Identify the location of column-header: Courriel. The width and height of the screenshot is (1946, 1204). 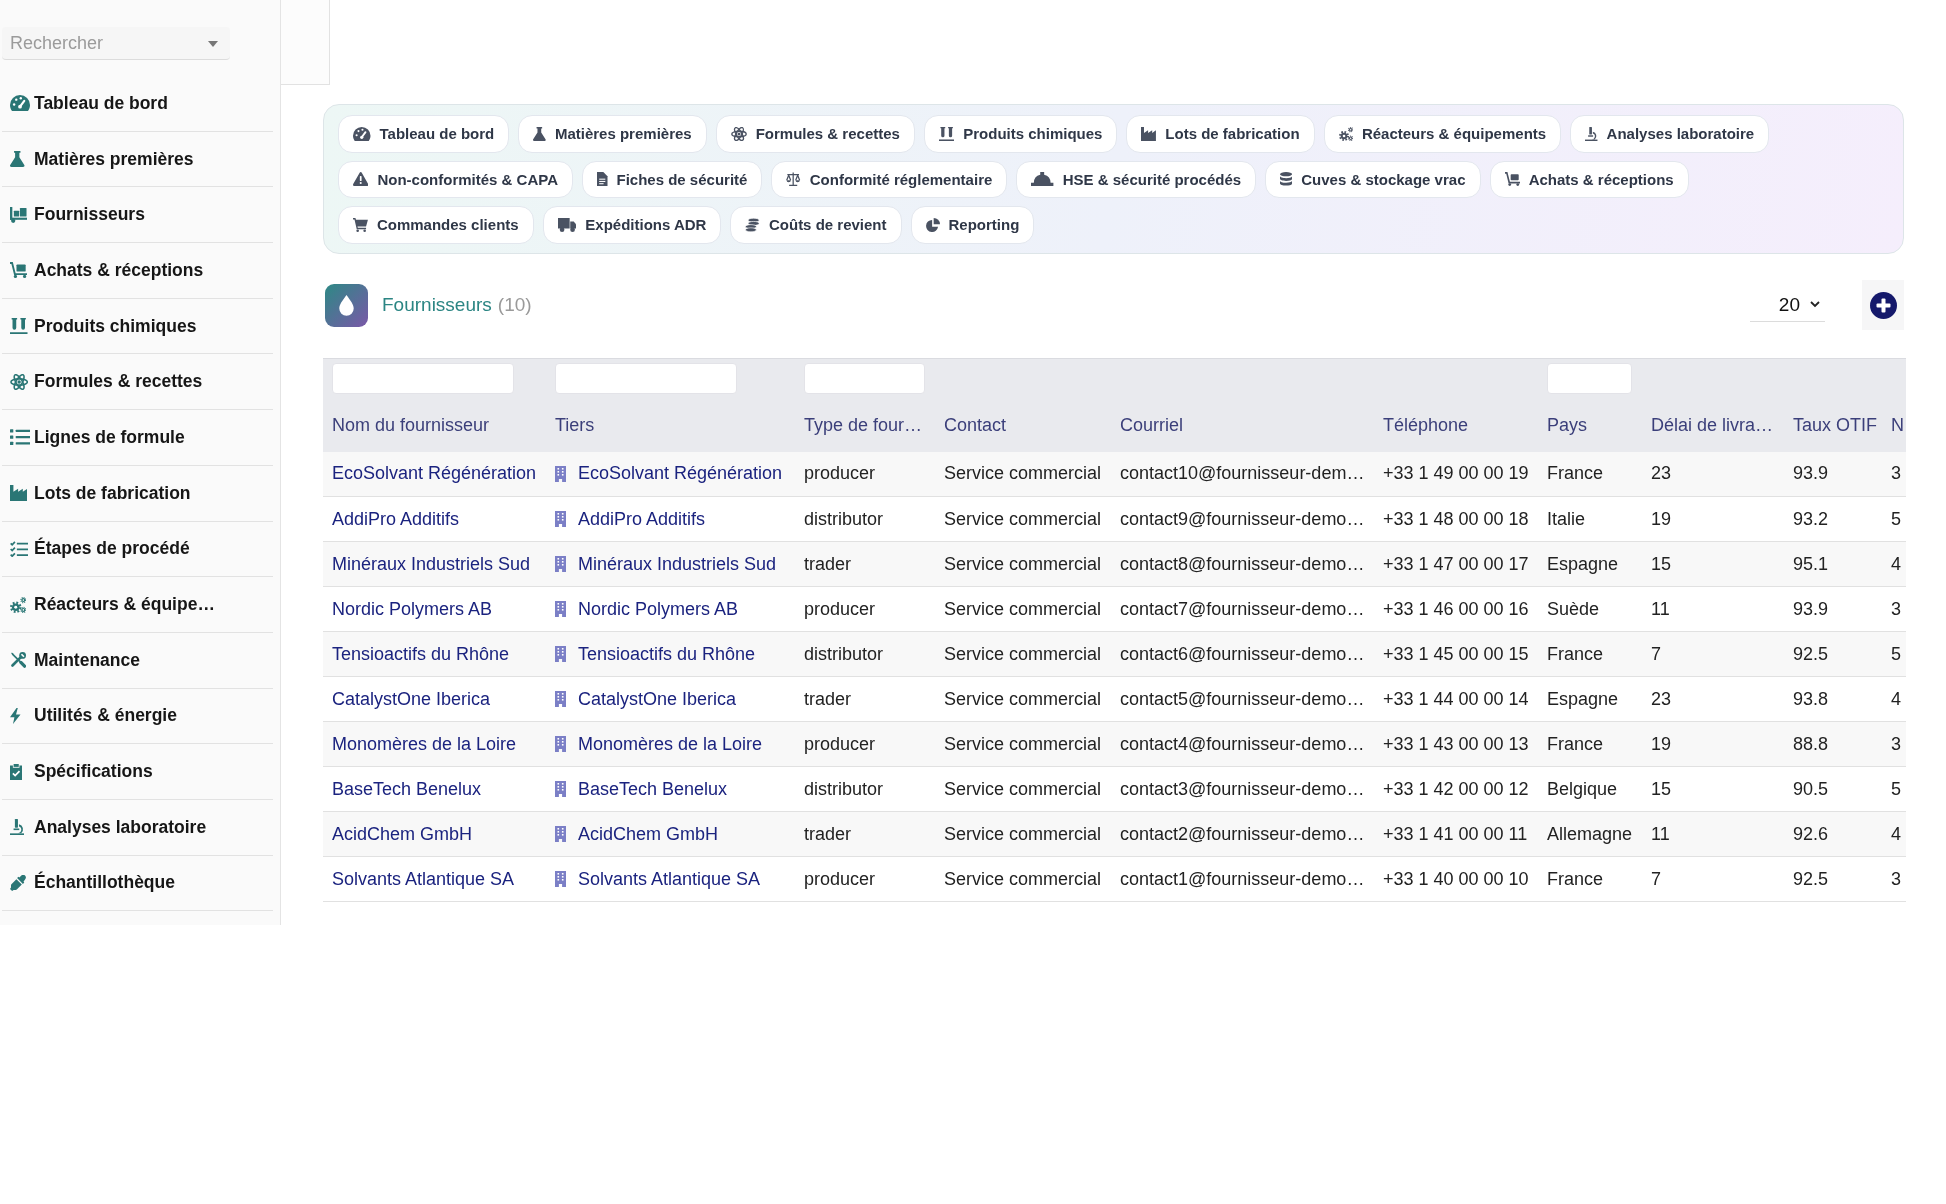
(1242, 425).